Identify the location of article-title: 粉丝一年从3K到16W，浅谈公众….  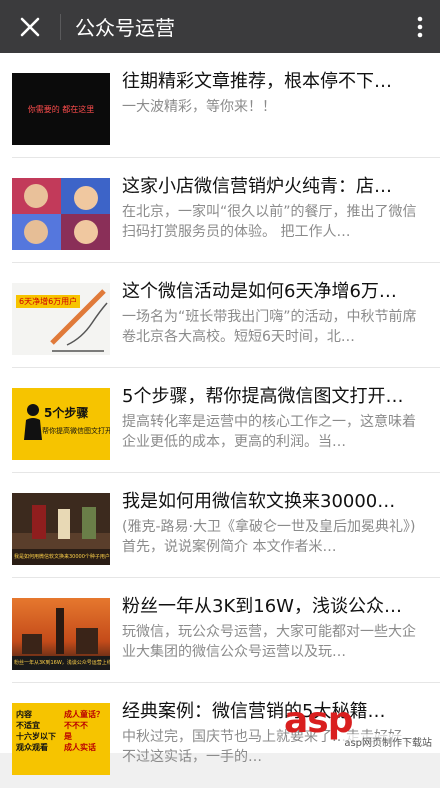
(273, 607).